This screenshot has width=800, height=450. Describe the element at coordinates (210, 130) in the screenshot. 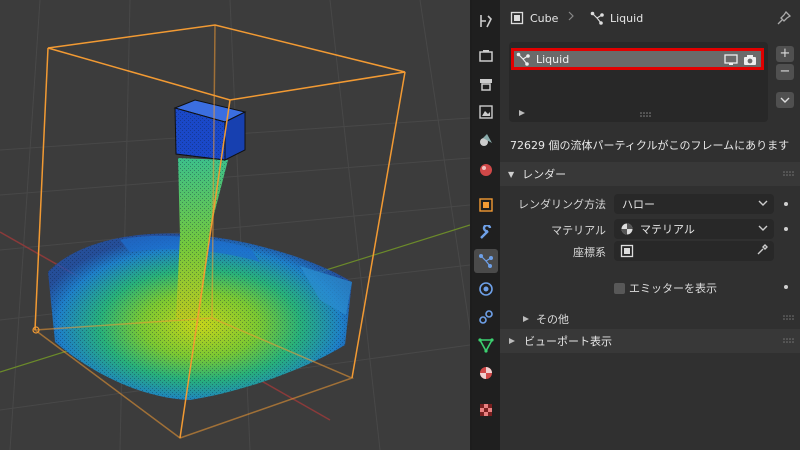

I see `emitter-cube` at that location.